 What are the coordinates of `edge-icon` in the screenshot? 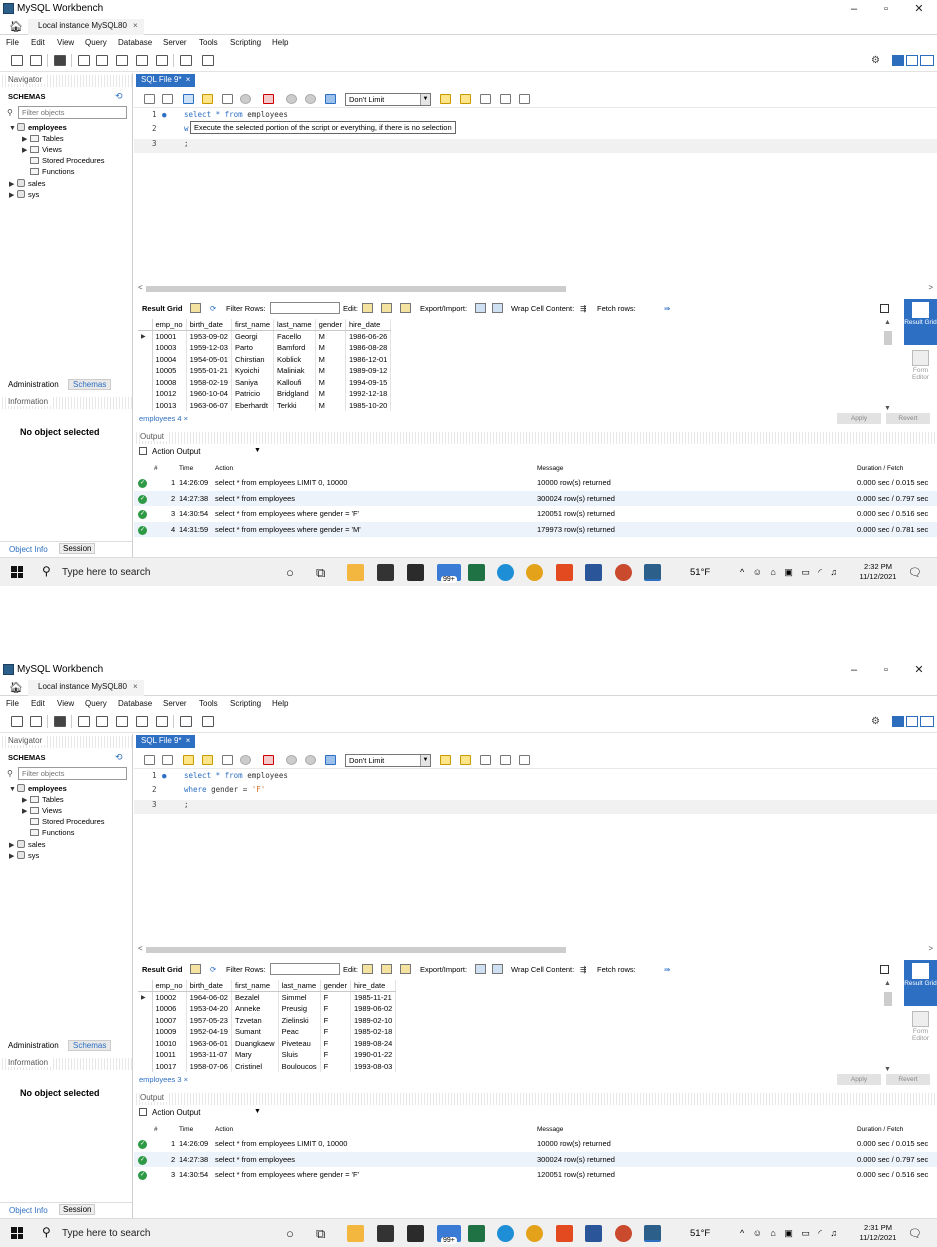 It's located at (505, 572).